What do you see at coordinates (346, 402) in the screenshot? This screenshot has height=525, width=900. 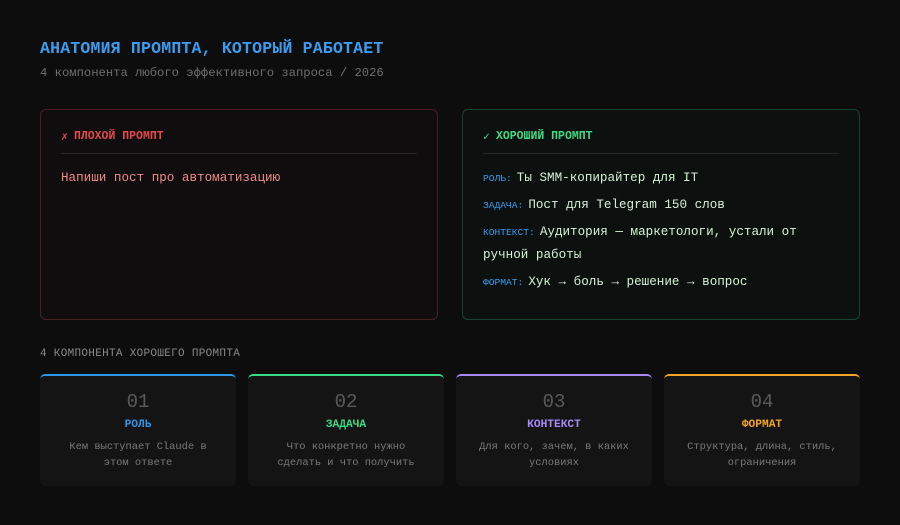 I see `card-number: 02` at bounding box center [346, 402].